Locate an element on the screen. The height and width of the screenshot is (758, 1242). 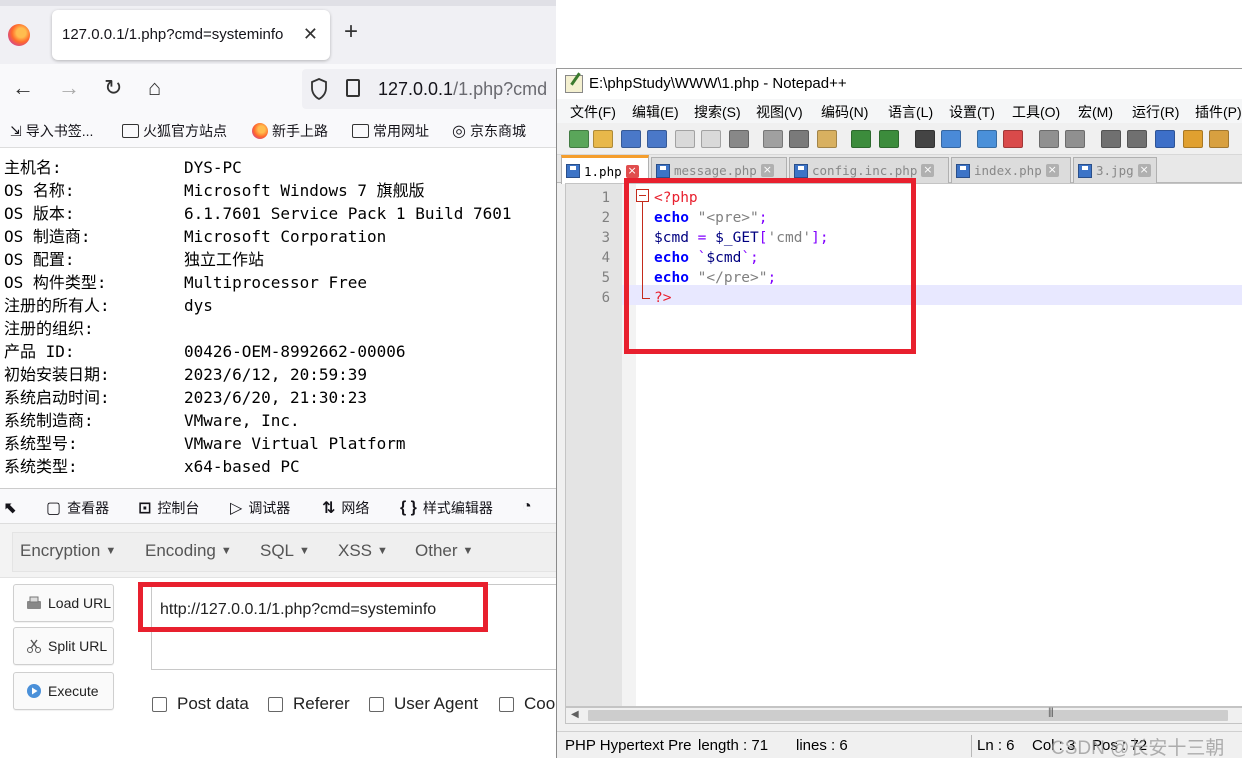
page-info-icon is located at coordinates (353, 88).